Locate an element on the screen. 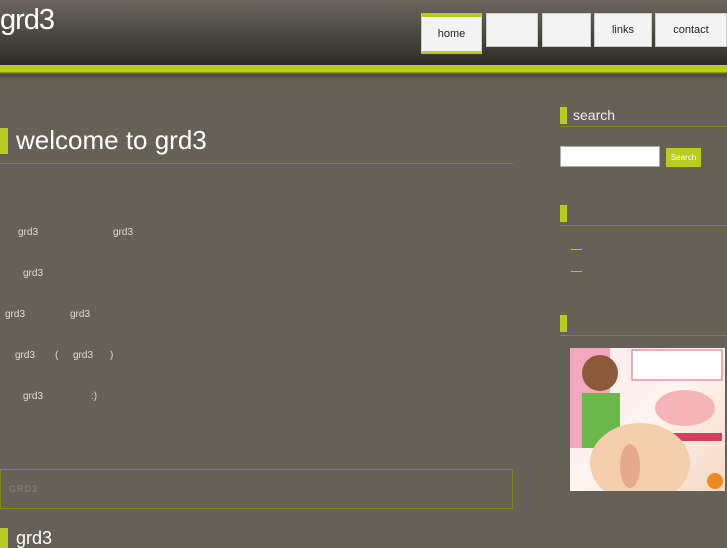  info-box: GRD3 is located at coordinates (256, 489).